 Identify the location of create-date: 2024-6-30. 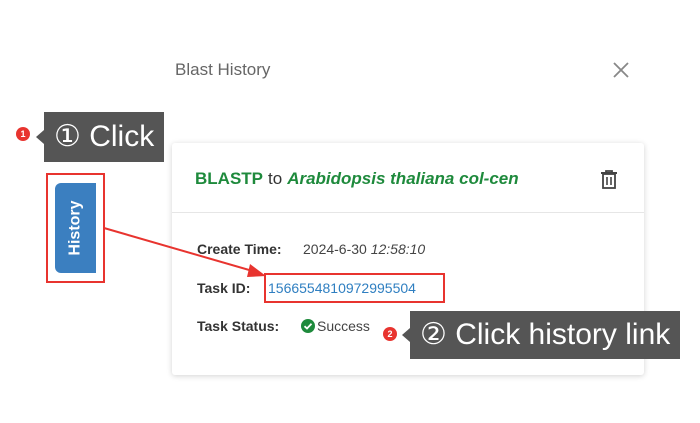
(335, 249).